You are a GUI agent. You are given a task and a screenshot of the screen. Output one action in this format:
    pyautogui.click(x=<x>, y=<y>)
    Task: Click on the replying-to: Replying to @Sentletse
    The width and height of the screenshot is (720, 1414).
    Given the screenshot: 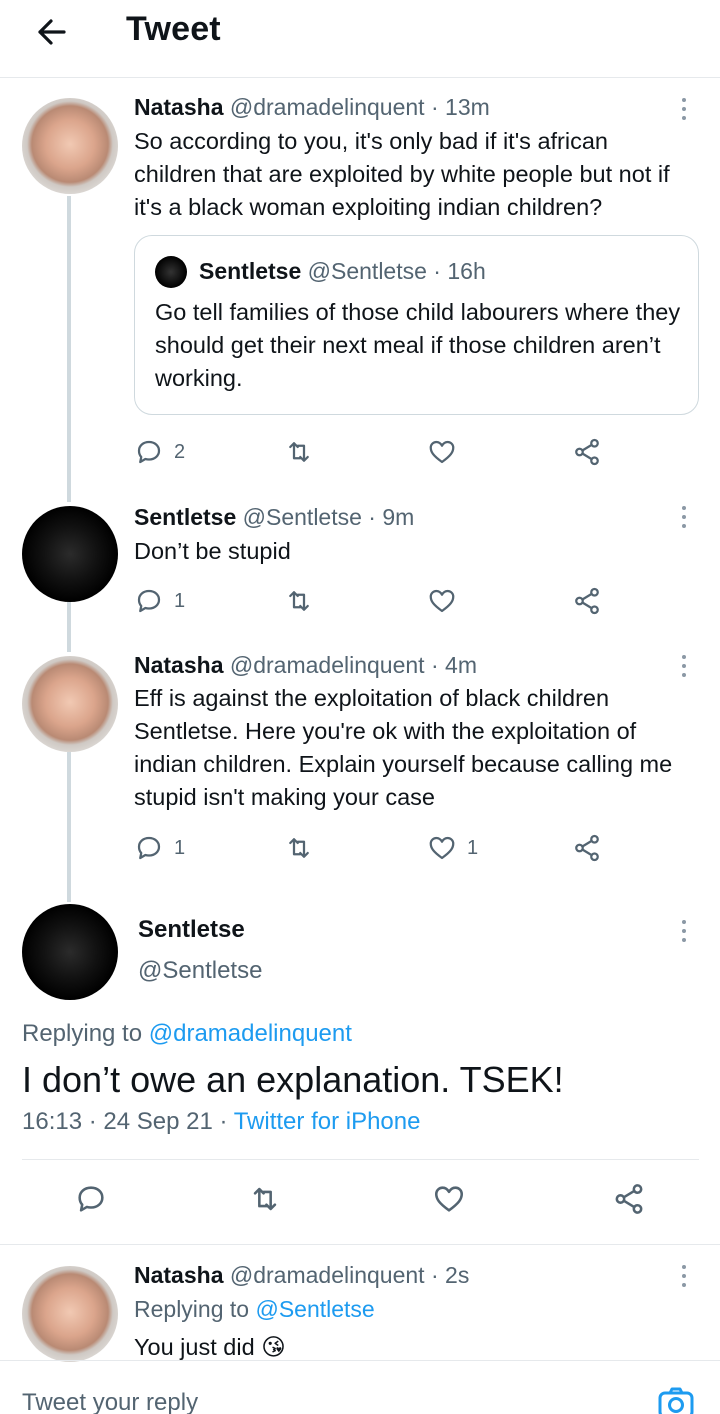 What is the action you would take?
    pyautogui.click(x=254, y=1309)
    